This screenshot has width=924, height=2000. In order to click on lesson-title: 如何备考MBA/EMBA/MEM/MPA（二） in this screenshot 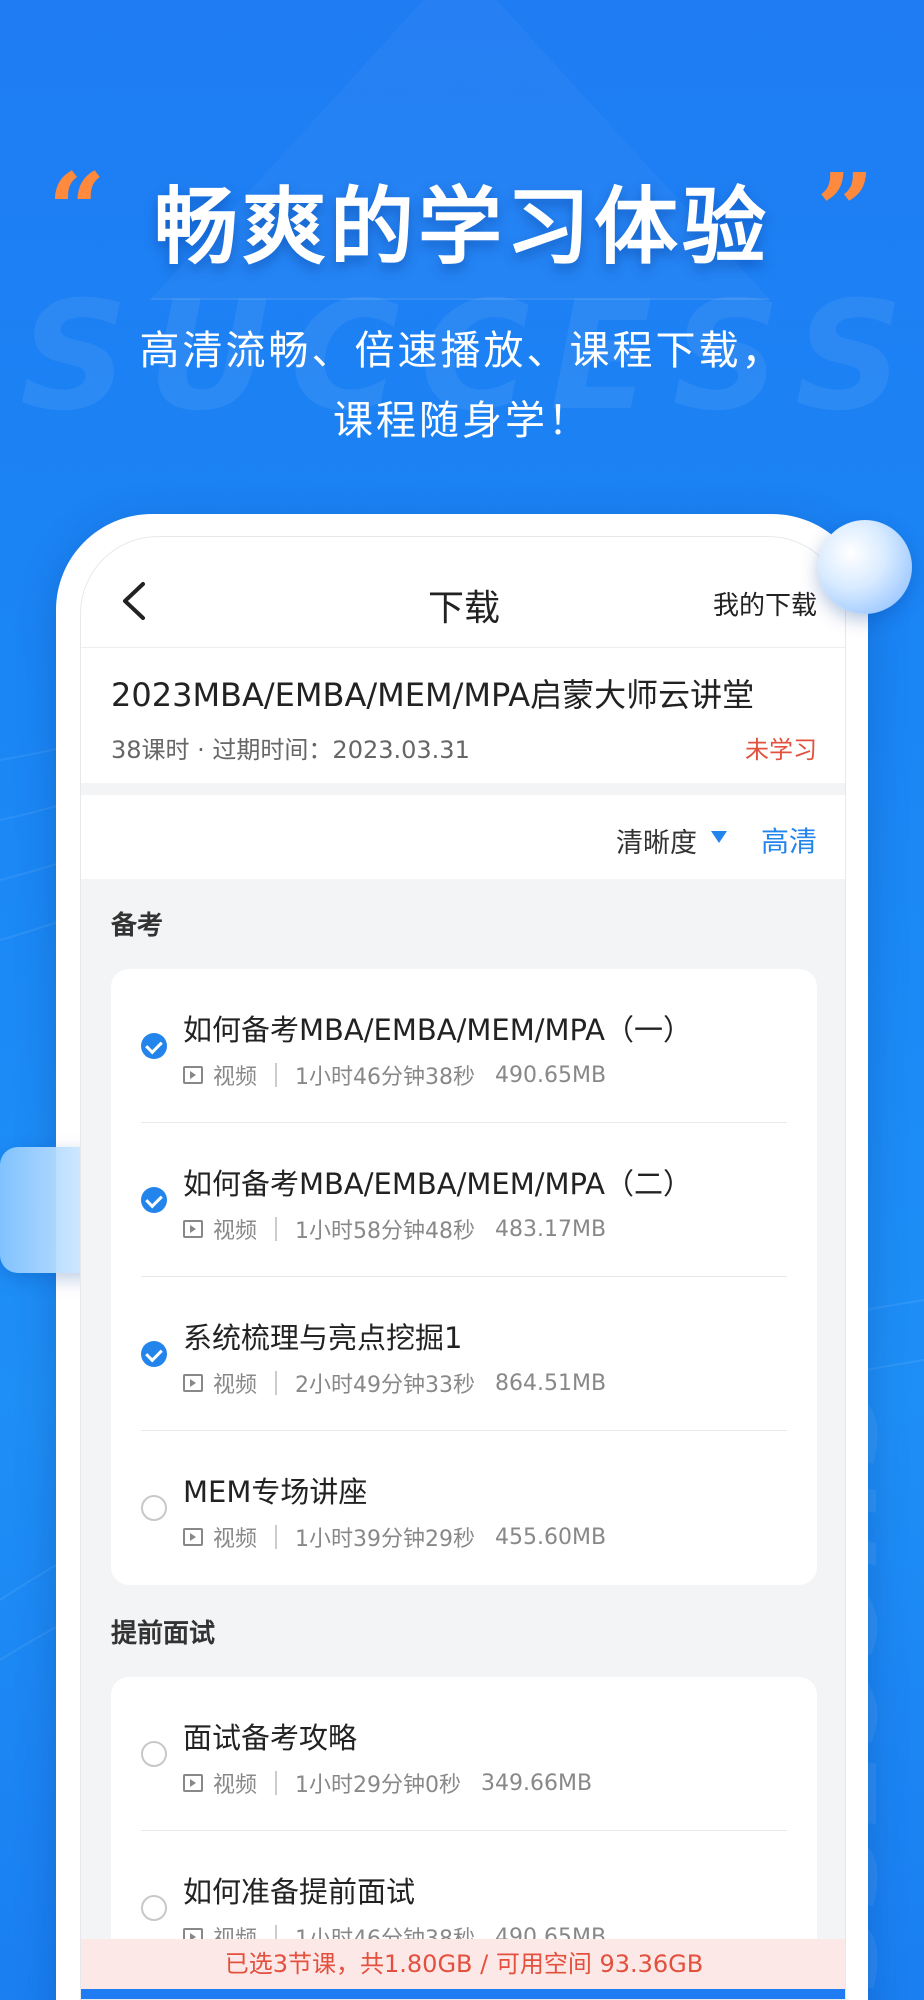, I will do `click(438, 1184)`.